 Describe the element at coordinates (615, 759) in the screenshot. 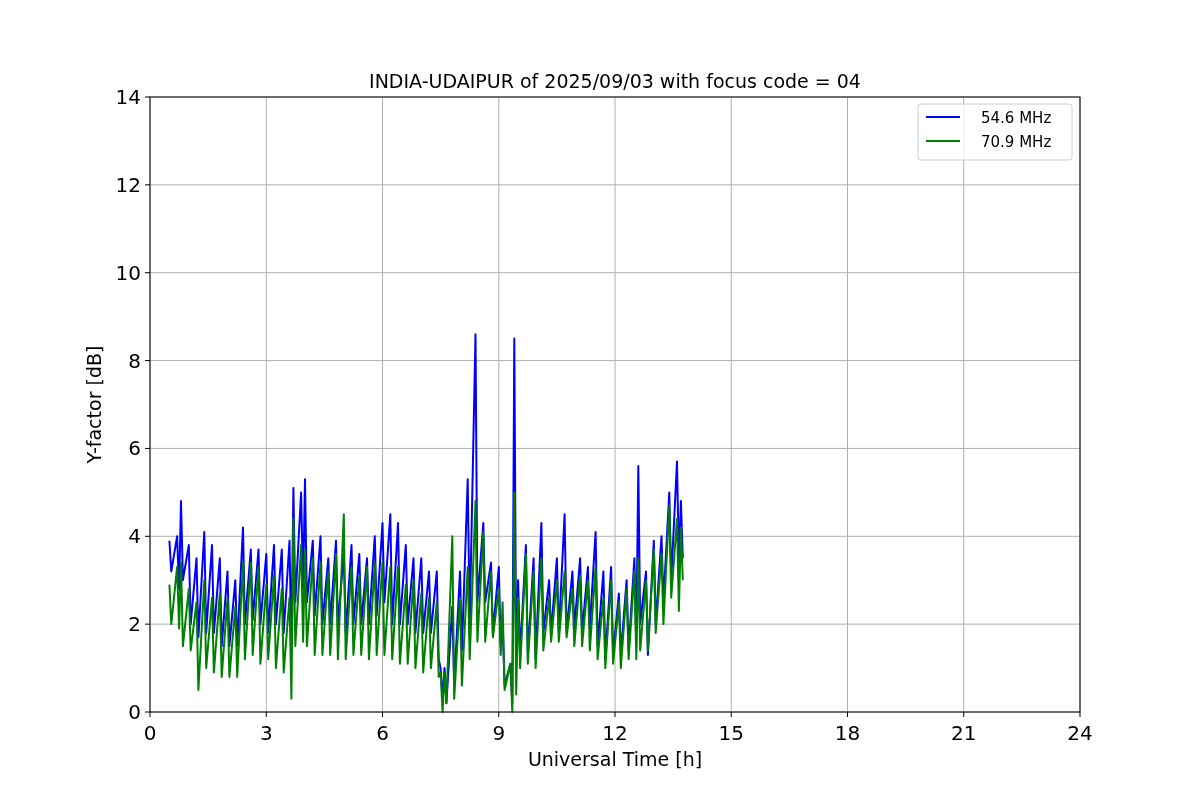

I see `x-axis-label: Universal Time [h]` at that location.